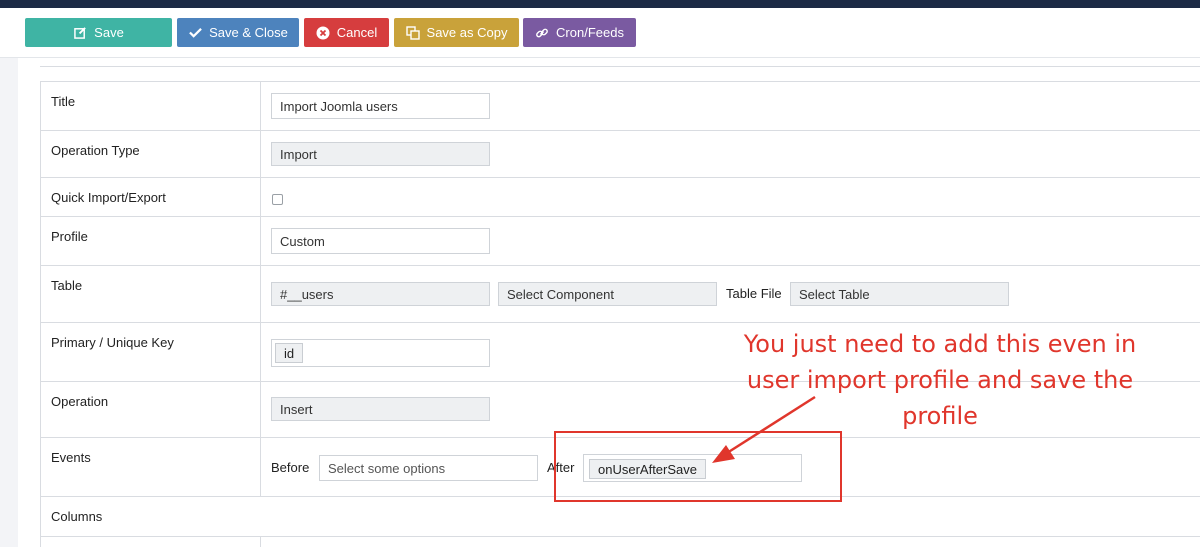 The height and width of the screenshot is (547, 1200). Describe the element at coordinates (380, 241) in the screenshot. I see `profile-input: Custom` at that location.